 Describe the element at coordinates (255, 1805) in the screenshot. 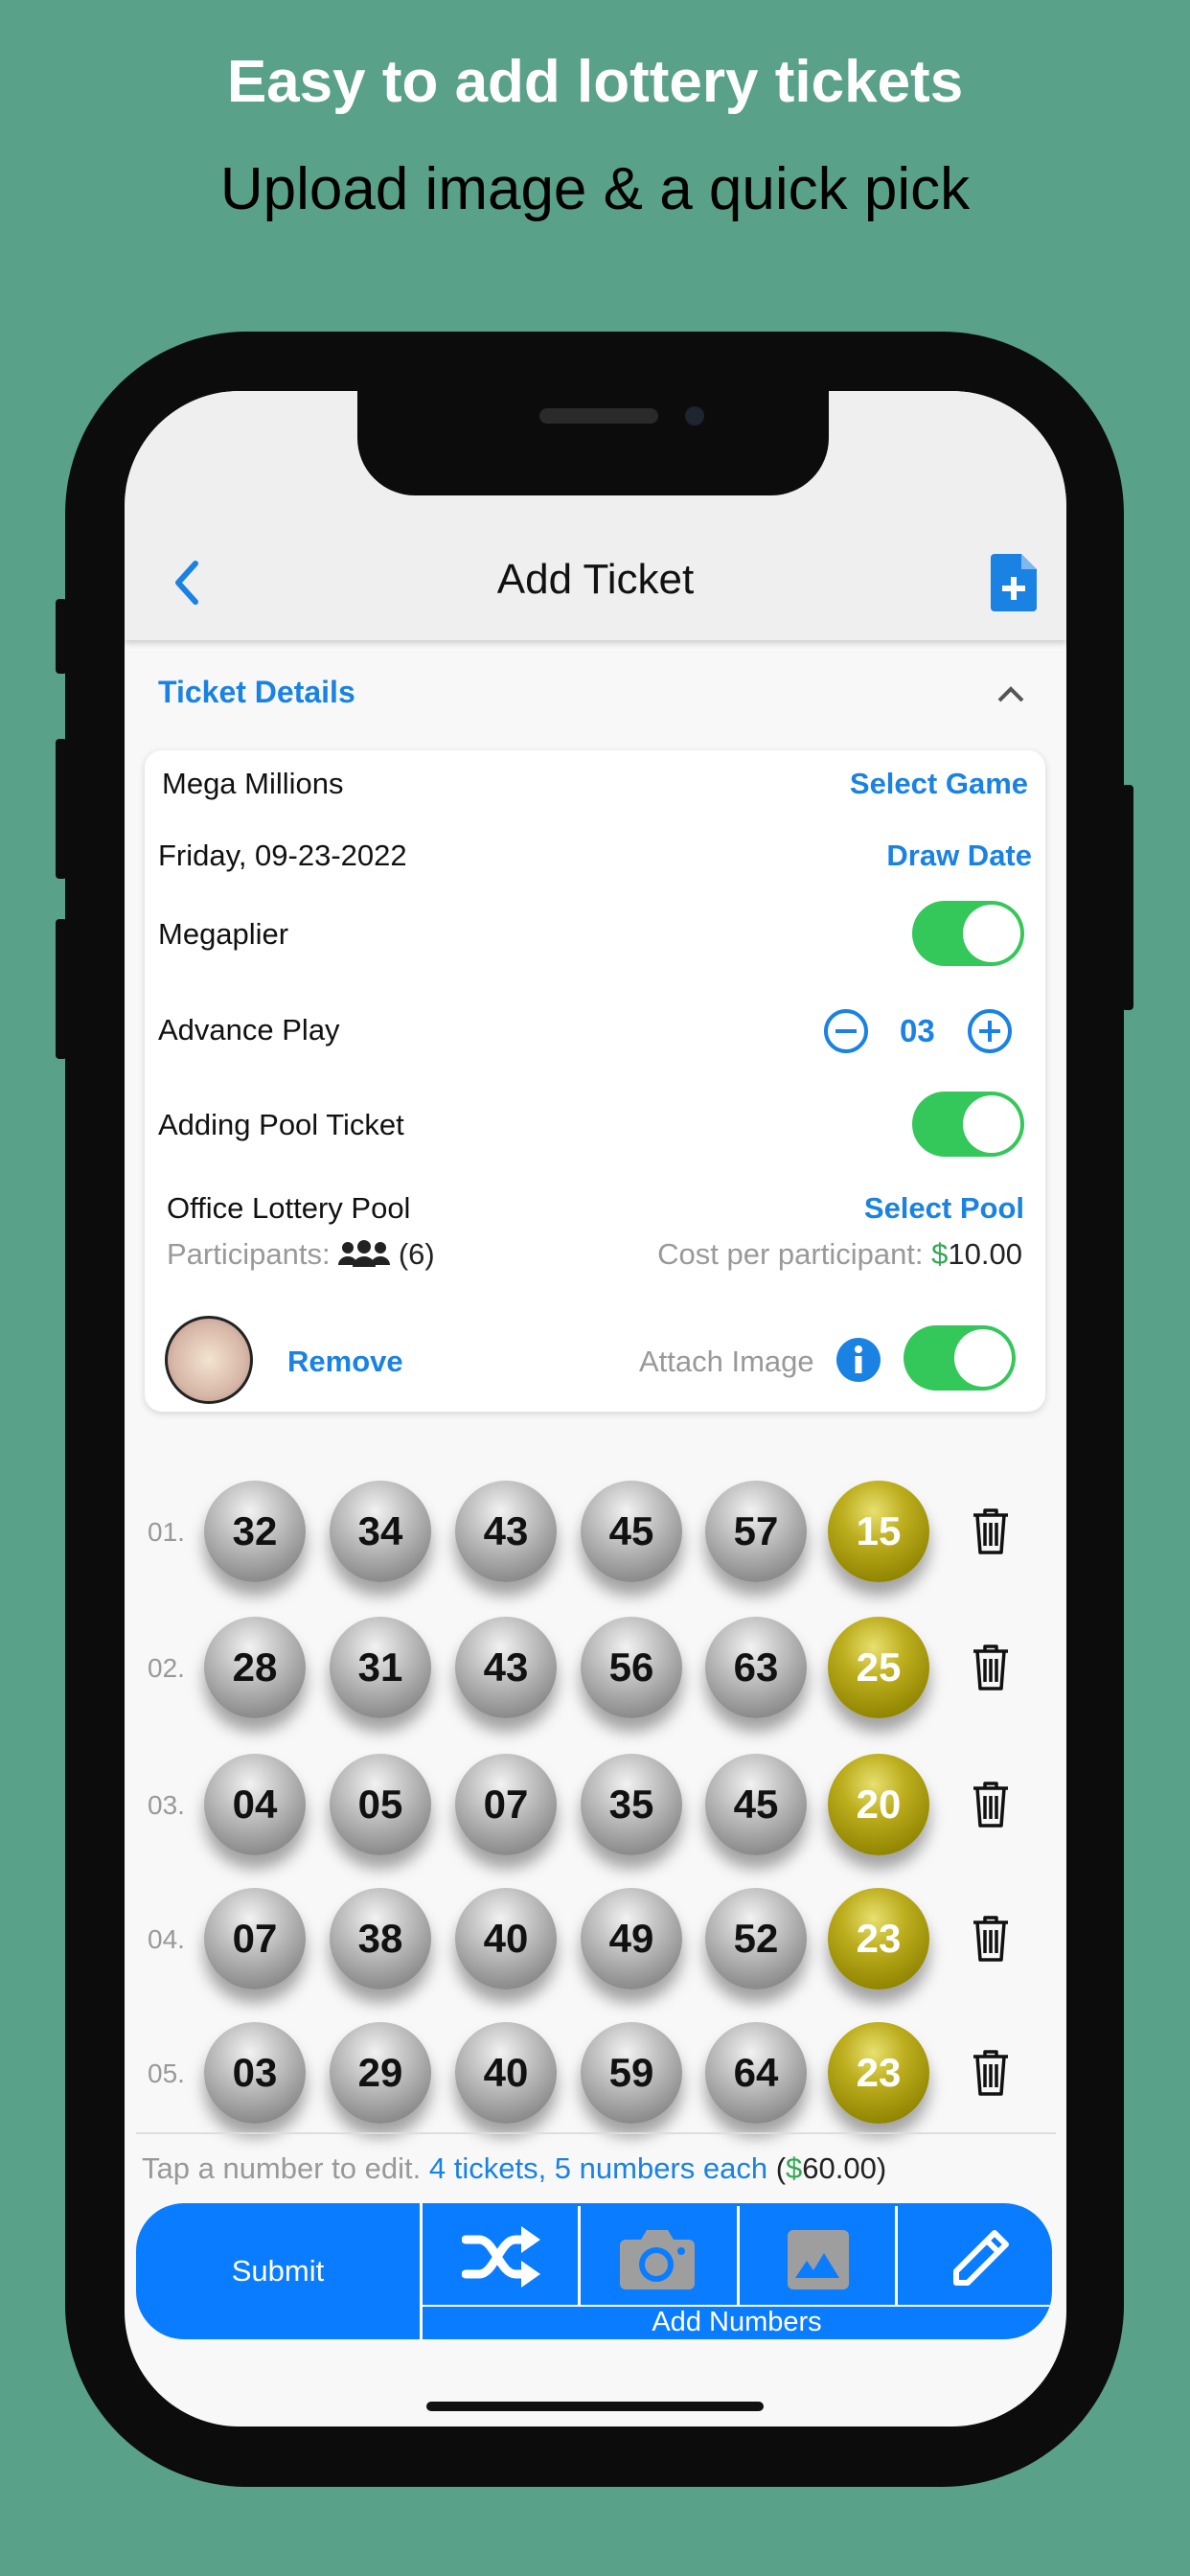

I see `number-ball: 04` at that location.